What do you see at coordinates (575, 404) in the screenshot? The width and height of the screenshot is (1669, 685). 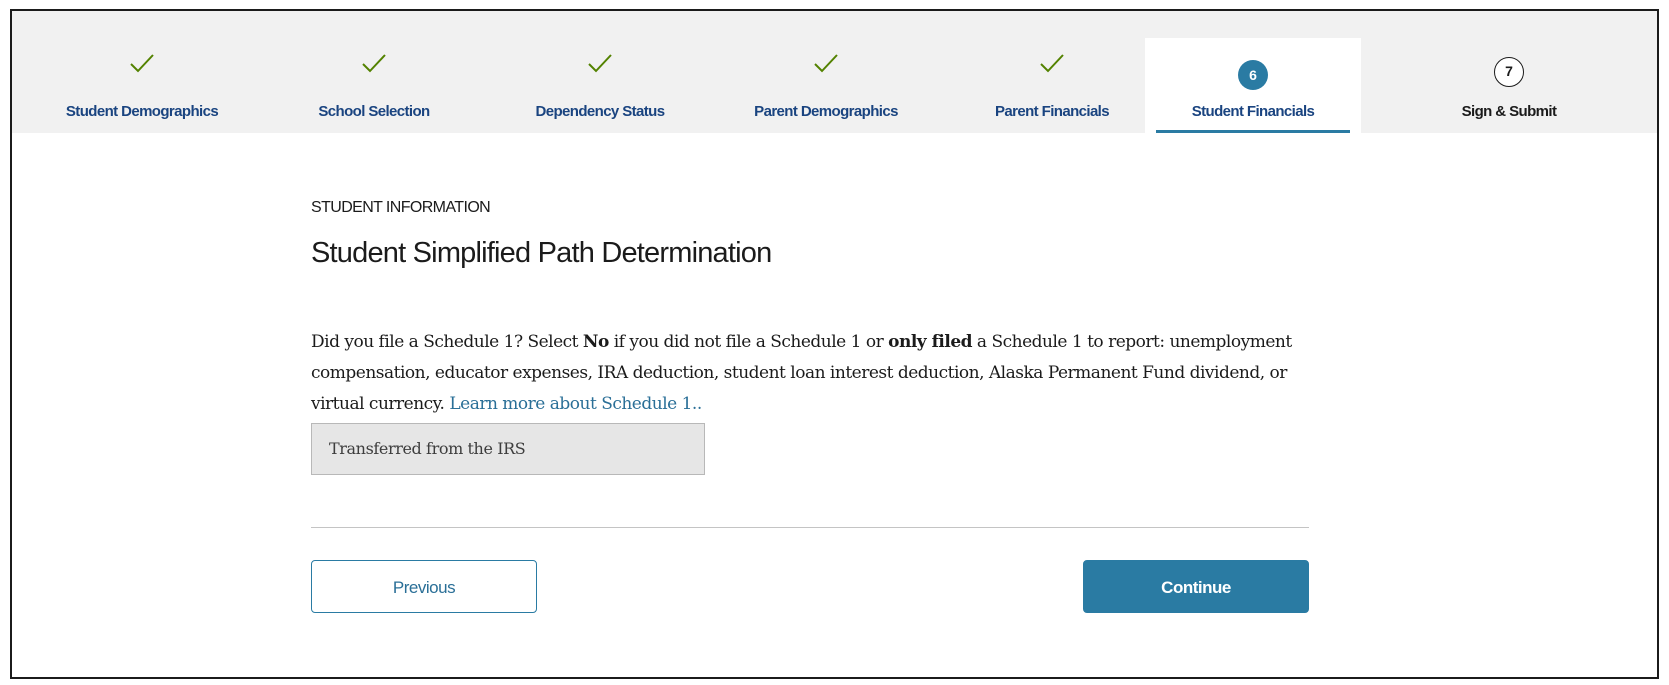 I see `learn-more-schedule-1-link: Learn more about Schedule 1..` at bounding box center [575, 404].